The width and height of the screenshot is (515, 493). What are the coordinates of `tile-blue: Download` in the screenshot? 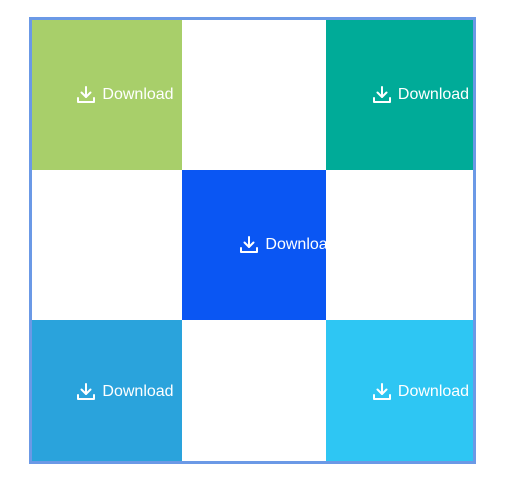 It's located at (259, 245).